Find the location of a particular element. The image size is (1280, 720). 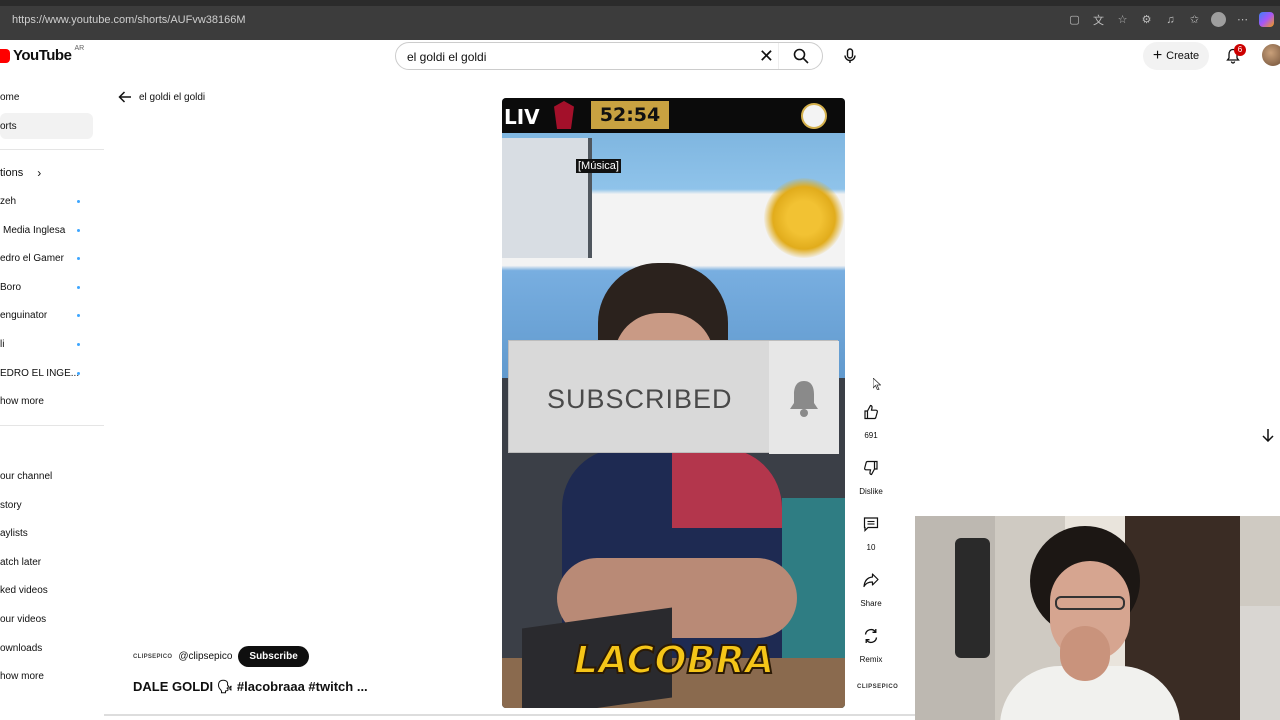

divider is located at coordinates (509, 715).